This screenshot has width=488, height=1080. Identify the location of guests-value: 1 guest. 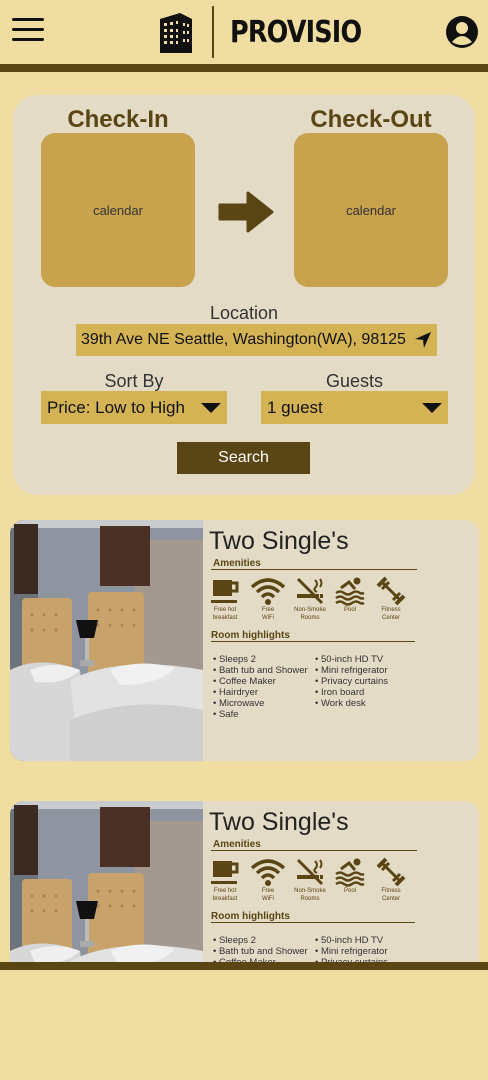
(295, 407).